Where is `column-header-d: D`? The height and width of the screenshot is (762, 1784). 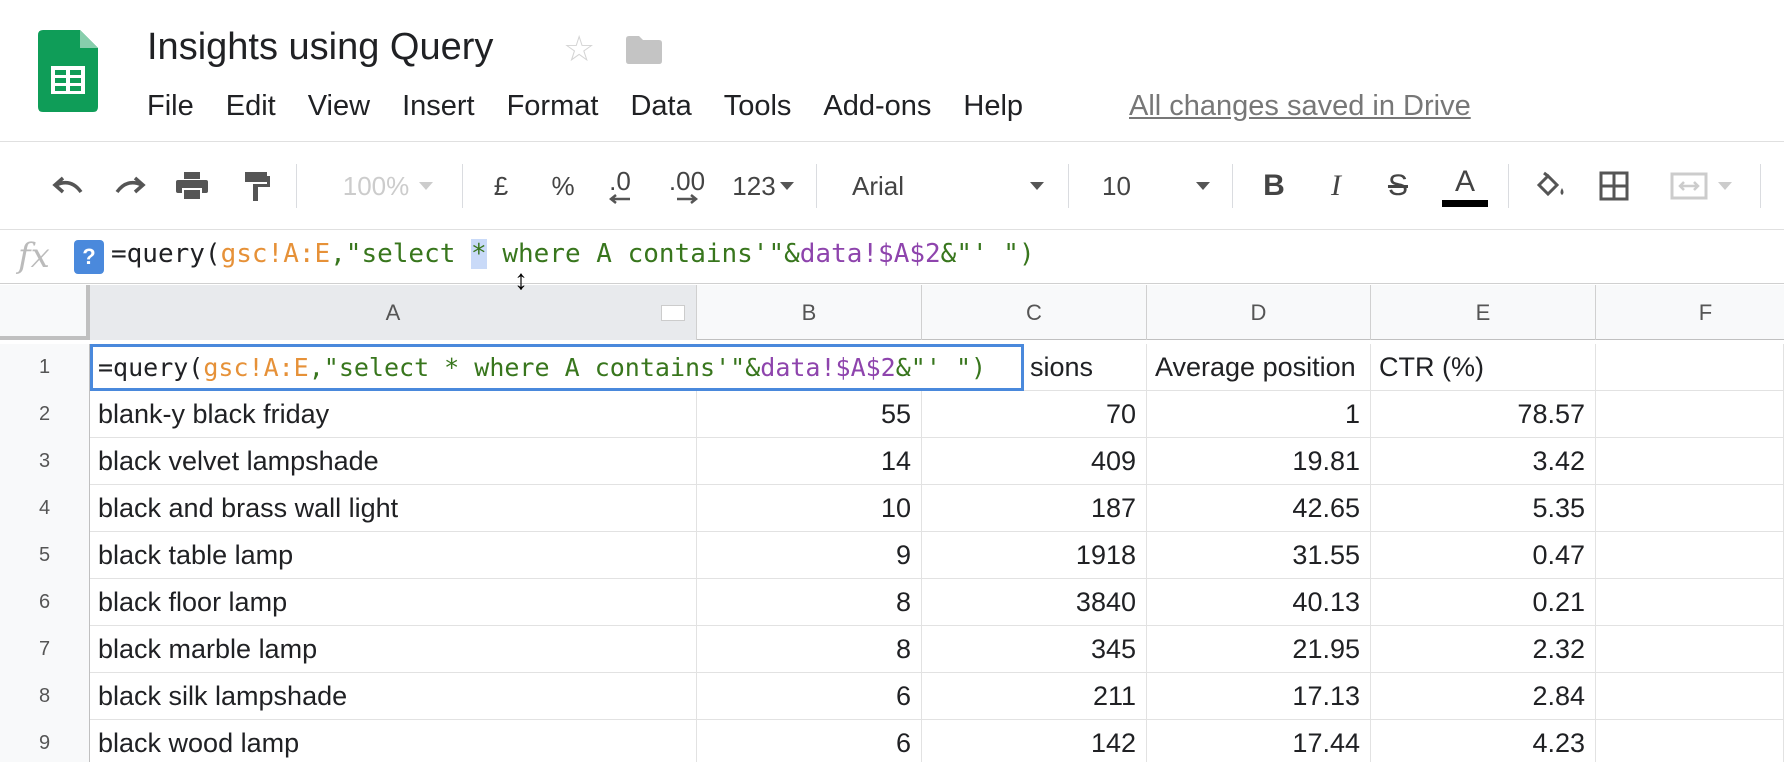 column-header-d: D is located at coordinates (1259, 312).